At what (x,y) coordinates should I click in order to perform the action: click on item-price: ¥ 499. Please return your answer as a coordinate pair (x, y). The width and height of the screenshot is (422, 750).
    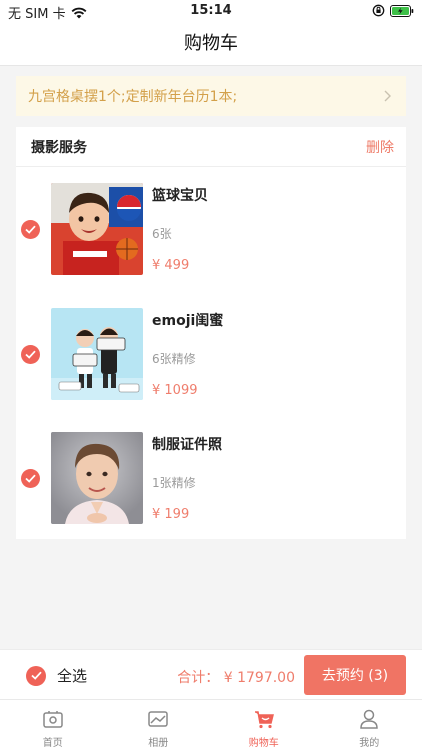
    Looking at the image, I should click on (171, 265).